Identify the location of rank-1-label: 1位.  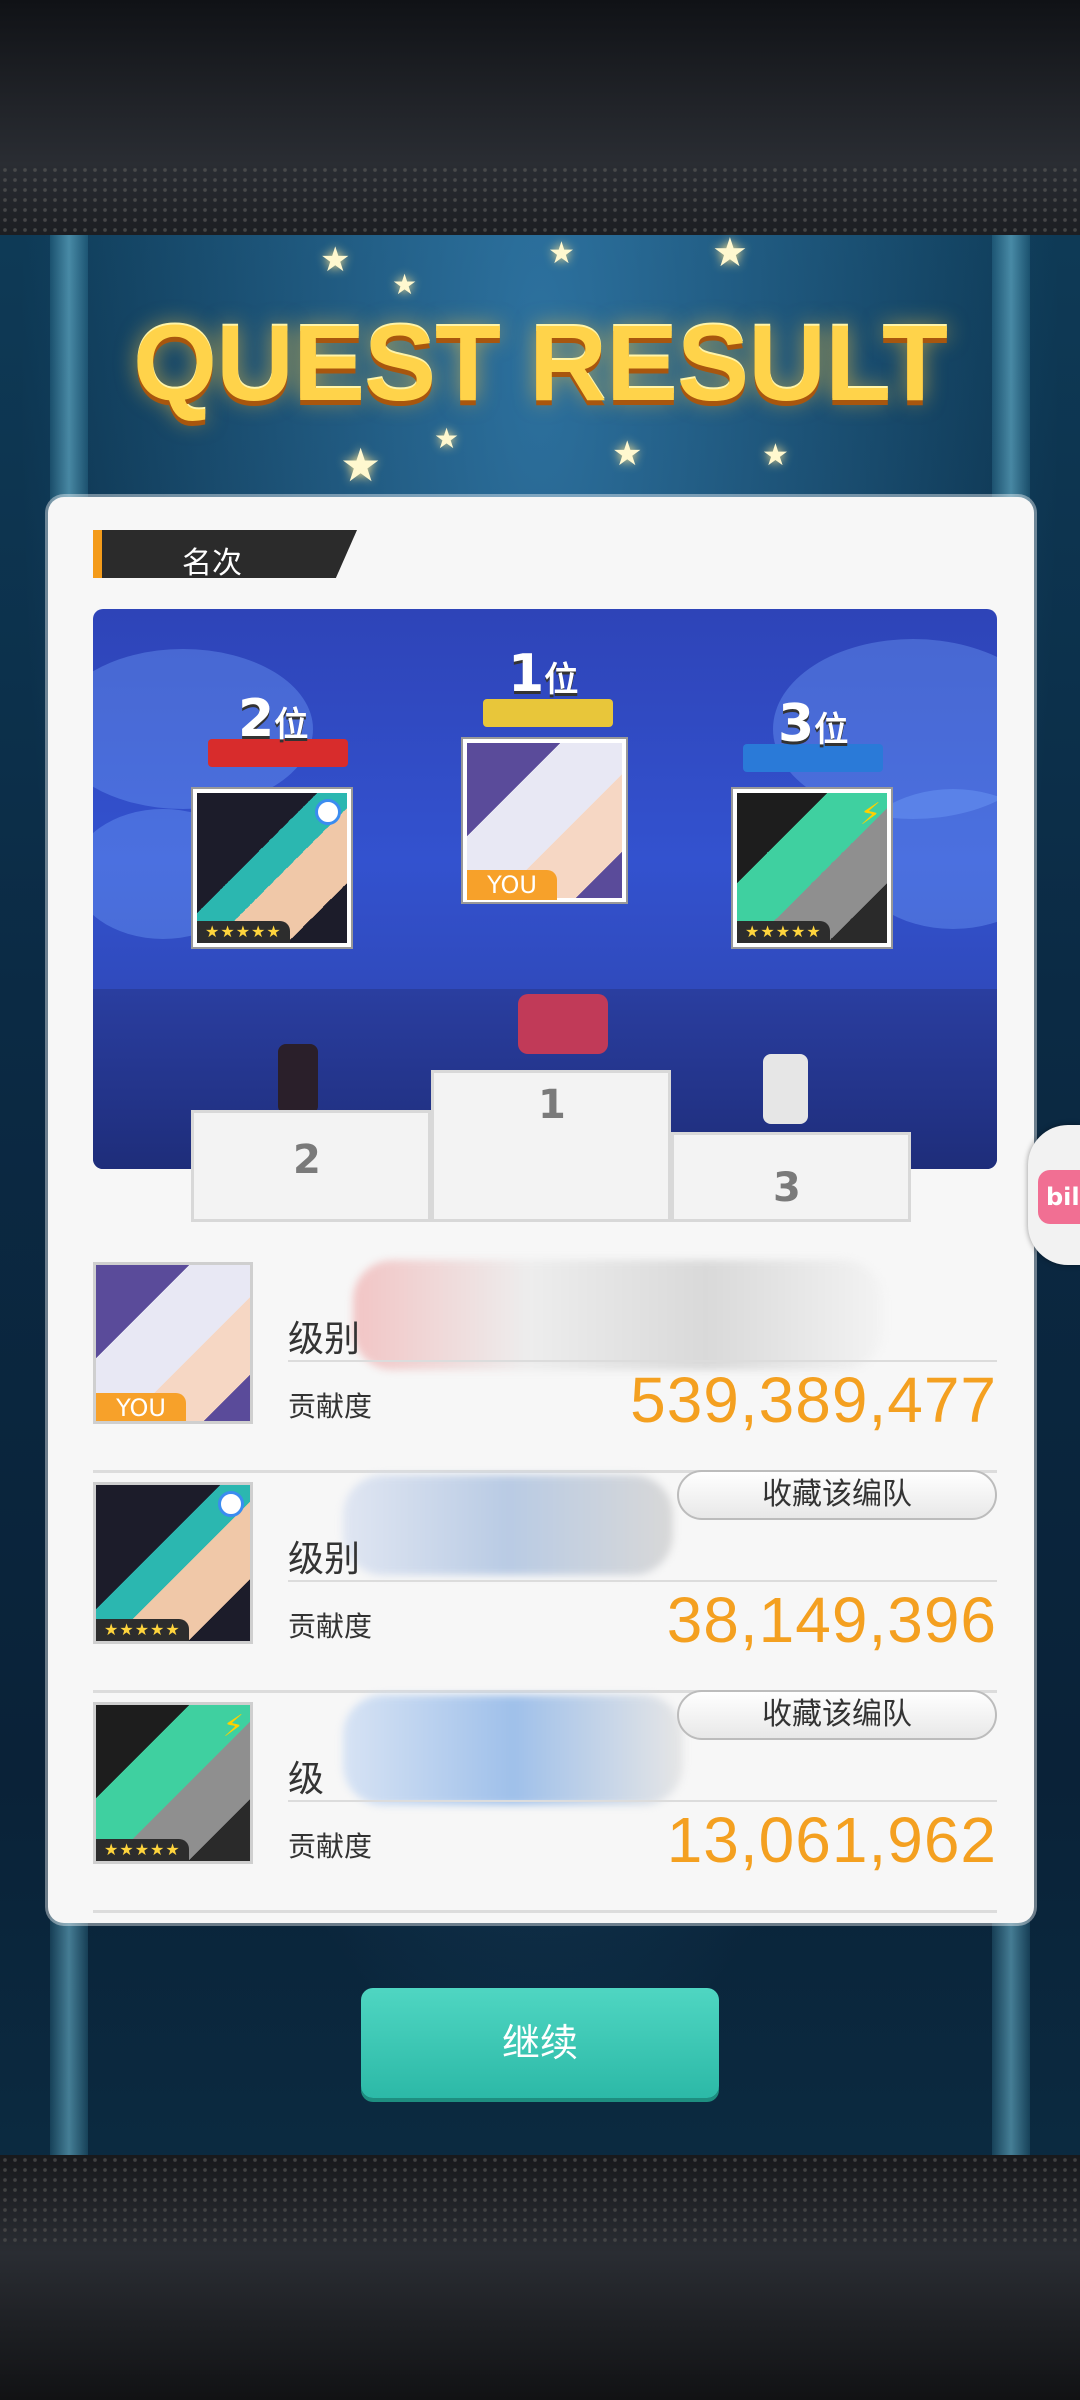
(543, 674).